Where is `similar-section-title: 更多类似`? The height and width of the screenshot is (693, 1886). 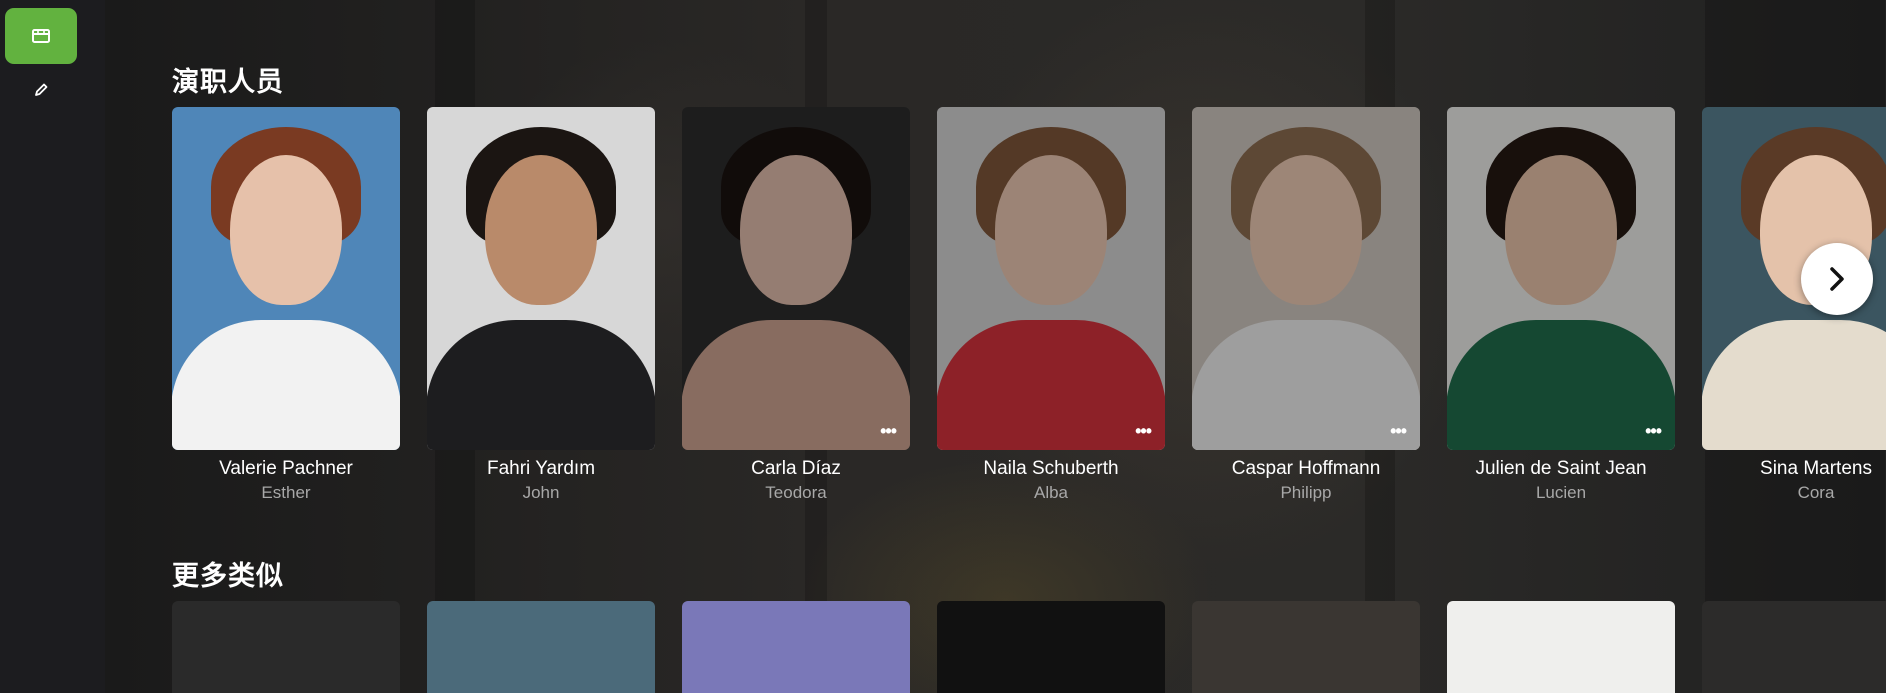 similar-section-title: 更多类似 is located at coordinates (228, 576).